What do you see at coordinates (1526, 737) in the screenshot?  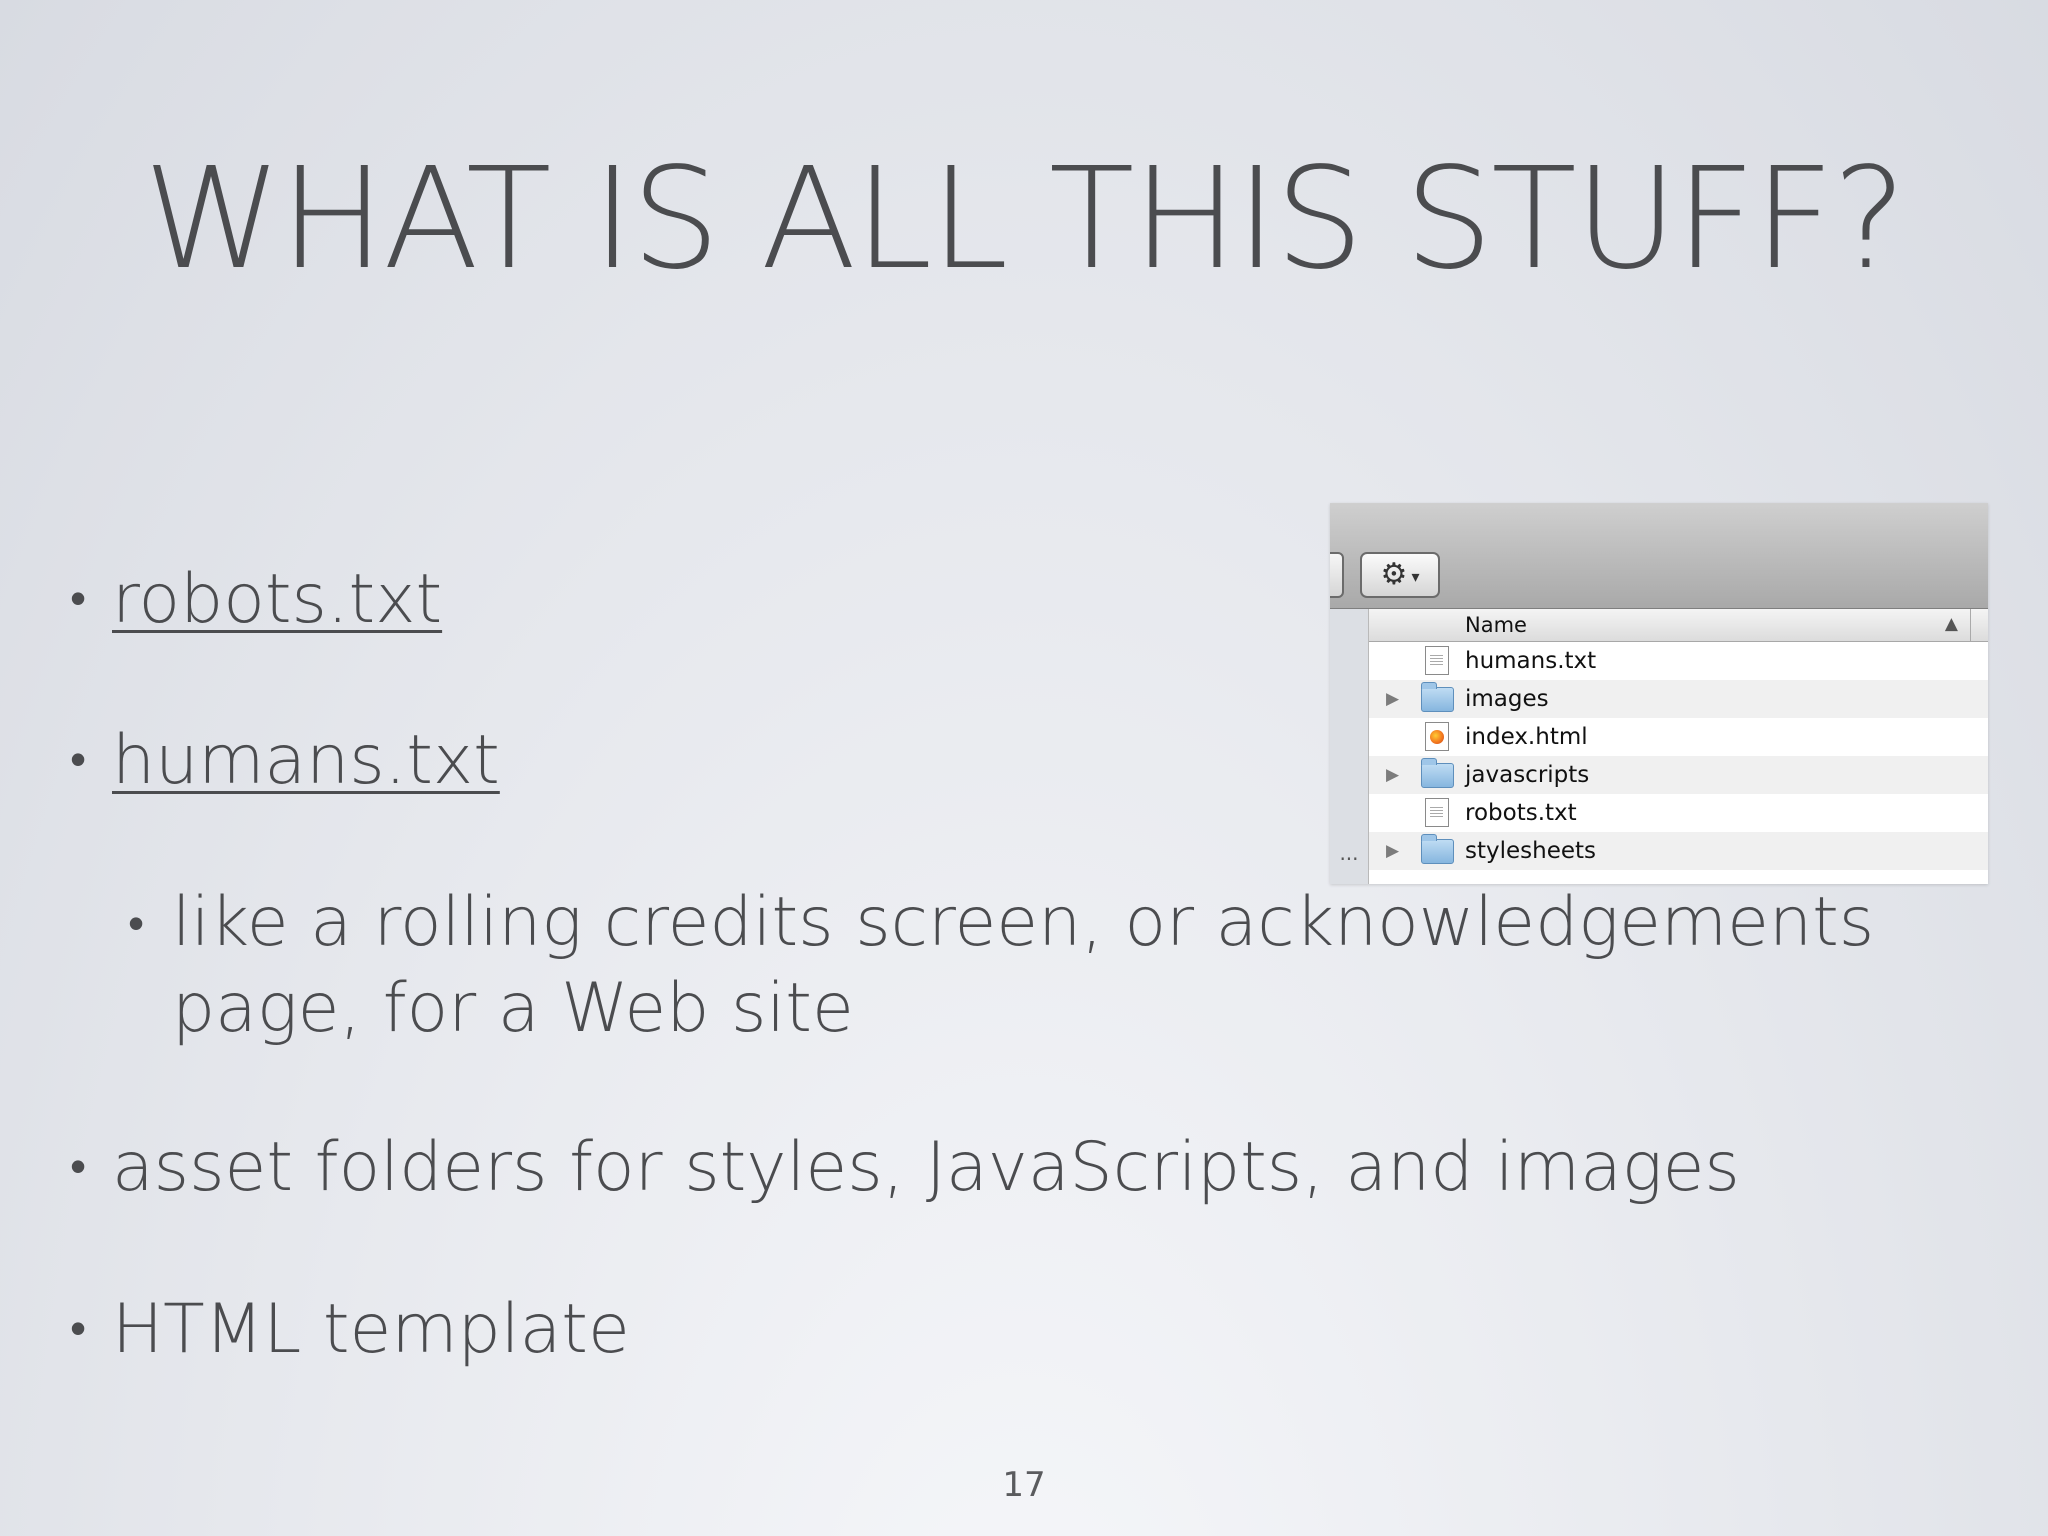 I see `file-name: index.html` at bounding box center [1526, 737].